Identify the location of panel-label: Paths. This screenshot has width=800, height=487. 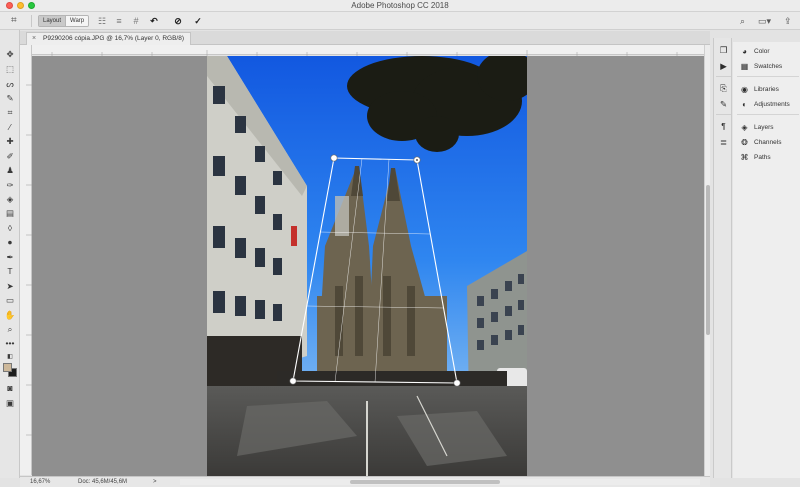
(762, 157).